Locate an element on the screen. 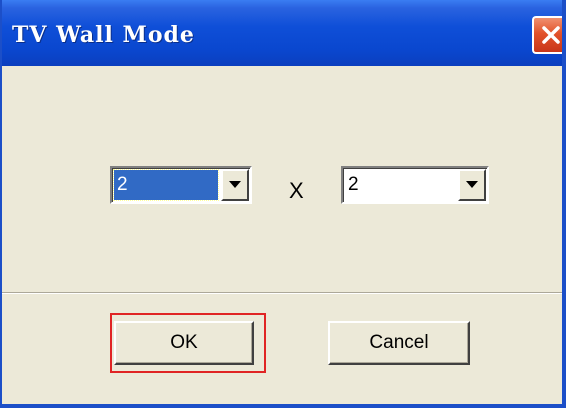 Image resolution: width=566 pixels, height=408 pixels. cols-dropdown-button is located at coordinates (472, 185).